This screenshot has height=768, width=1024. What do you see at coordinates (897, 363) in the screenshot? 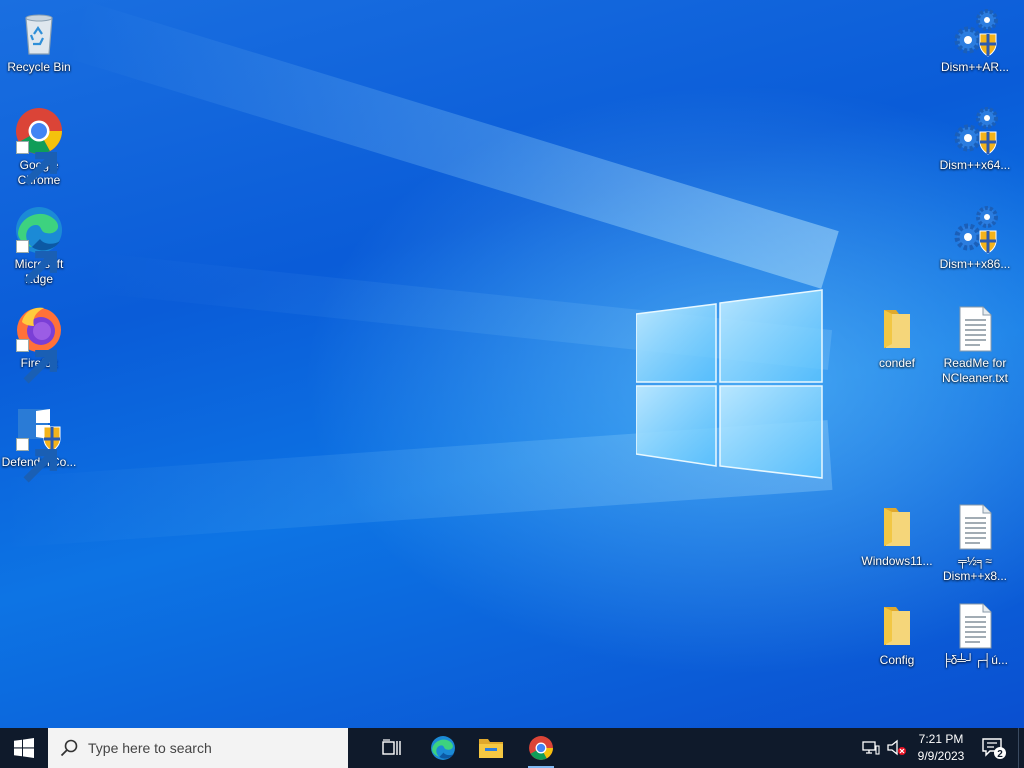
I see `icon-label: condef` at bounding box center [897, 363].